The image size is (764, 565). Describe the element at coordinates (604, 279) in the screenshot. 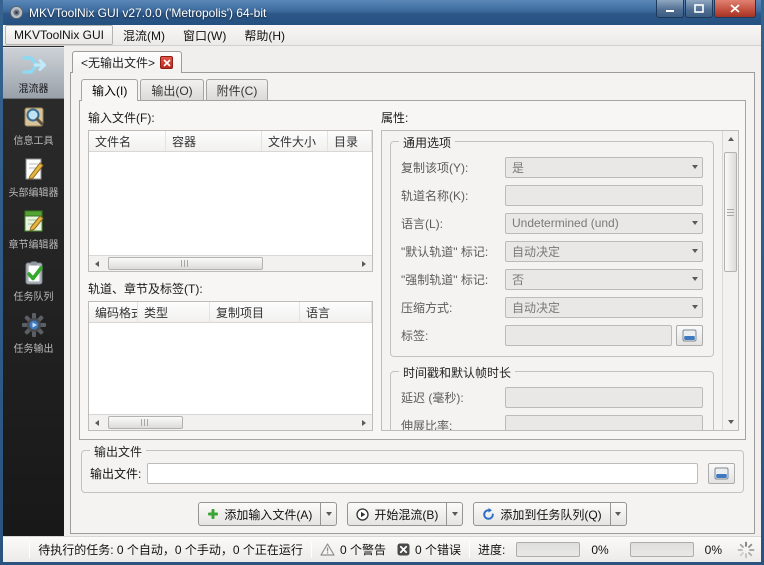

I see `forced-flag-select: 否` at that location.